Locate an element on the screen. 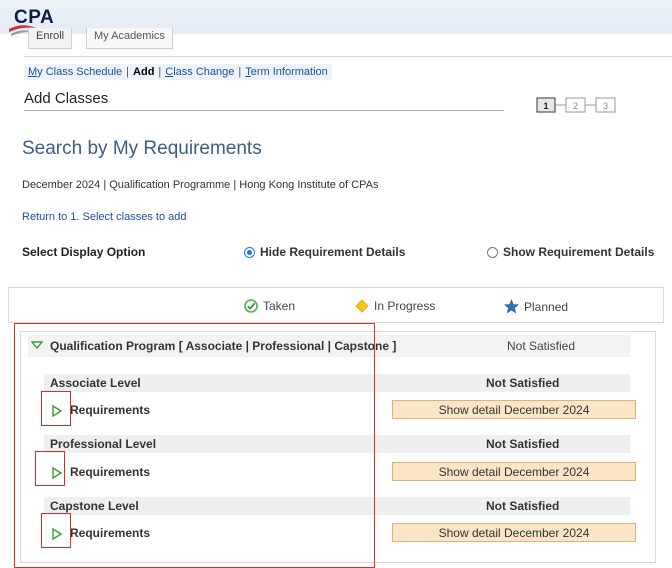 This screenshot has width=672, height=568. tab-my-academics: My Academics is located at coordinates (129, 38).